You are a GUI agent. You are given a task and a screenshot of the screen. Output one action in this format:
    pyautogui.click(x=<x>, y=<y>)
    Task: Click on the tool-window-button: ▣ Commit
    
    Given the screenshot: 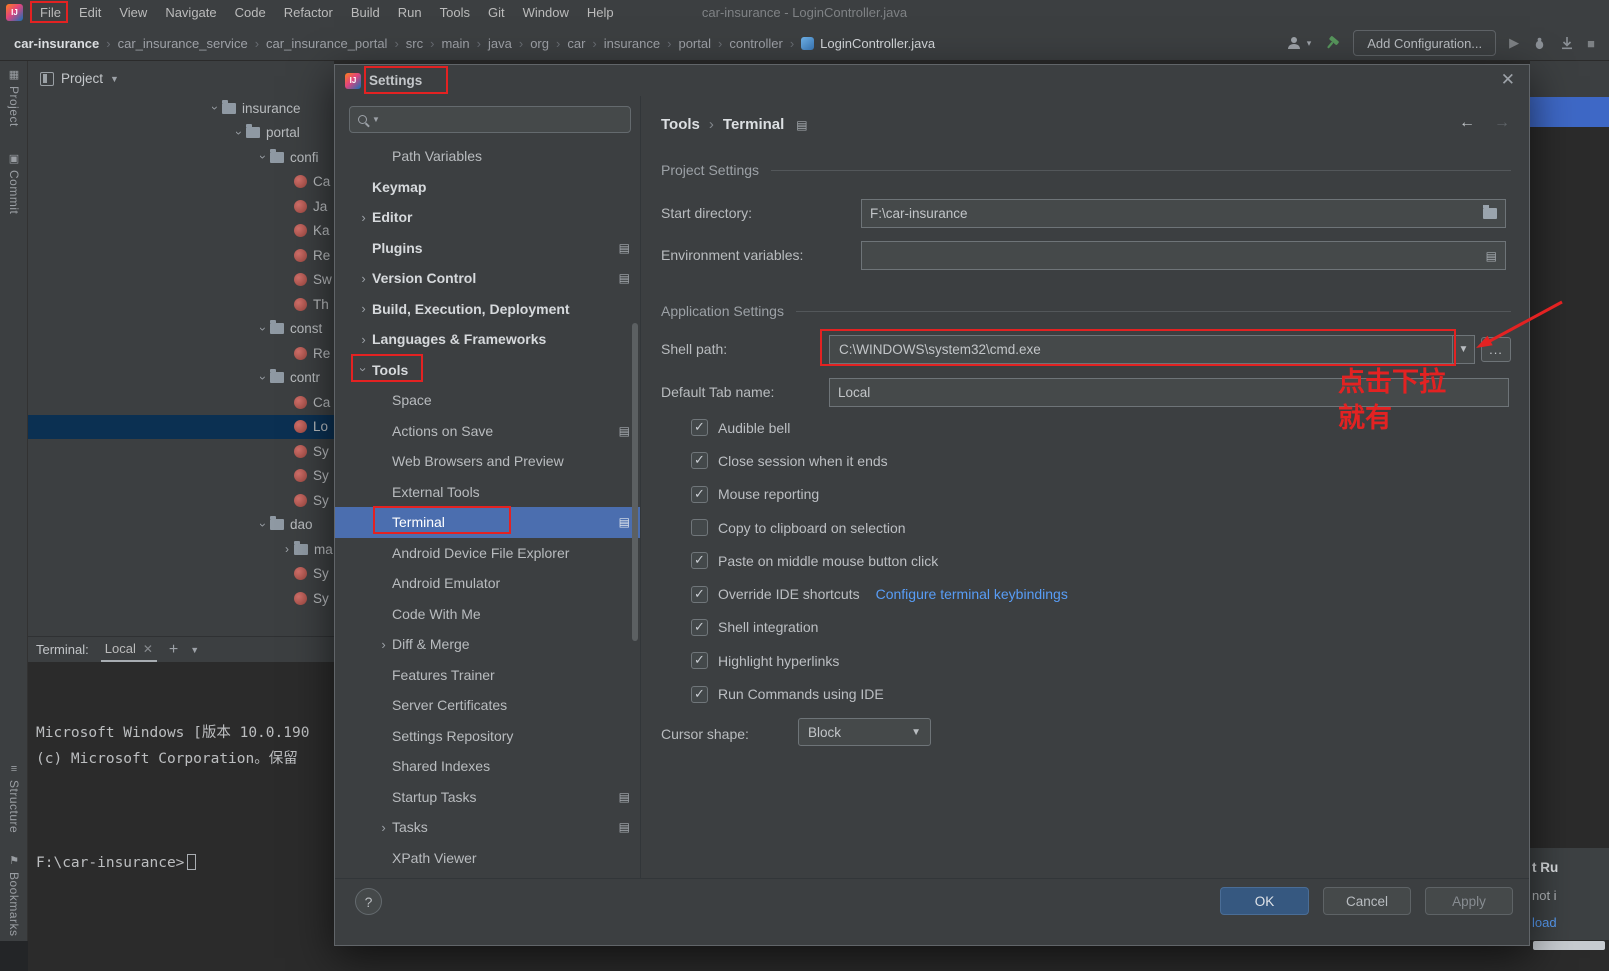 What is the action you would take?
    pyautogui.click(x=14, y=183)
    